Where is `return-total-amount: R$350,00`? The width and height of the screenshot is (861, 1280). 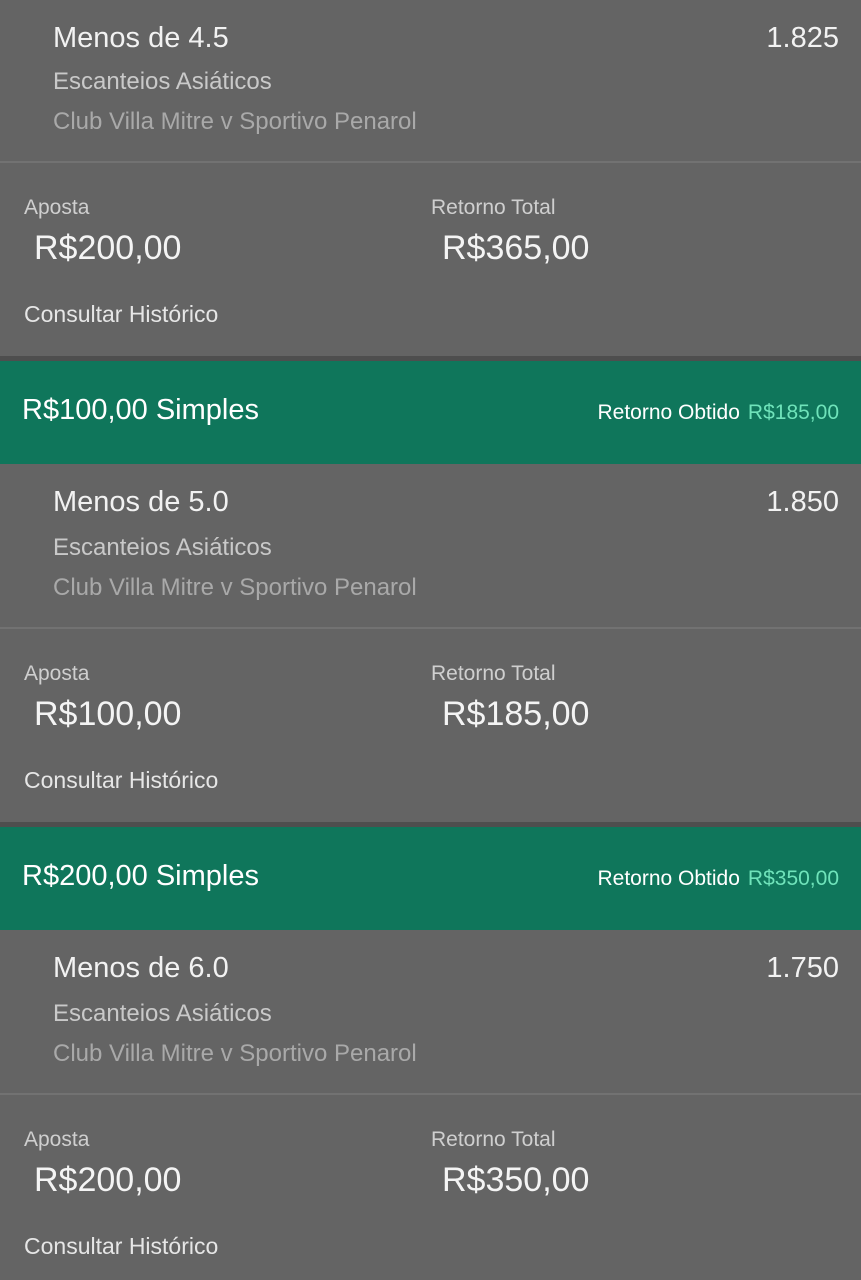
return-total-amount: R$350,00 is located at coordinates (516, 1180).